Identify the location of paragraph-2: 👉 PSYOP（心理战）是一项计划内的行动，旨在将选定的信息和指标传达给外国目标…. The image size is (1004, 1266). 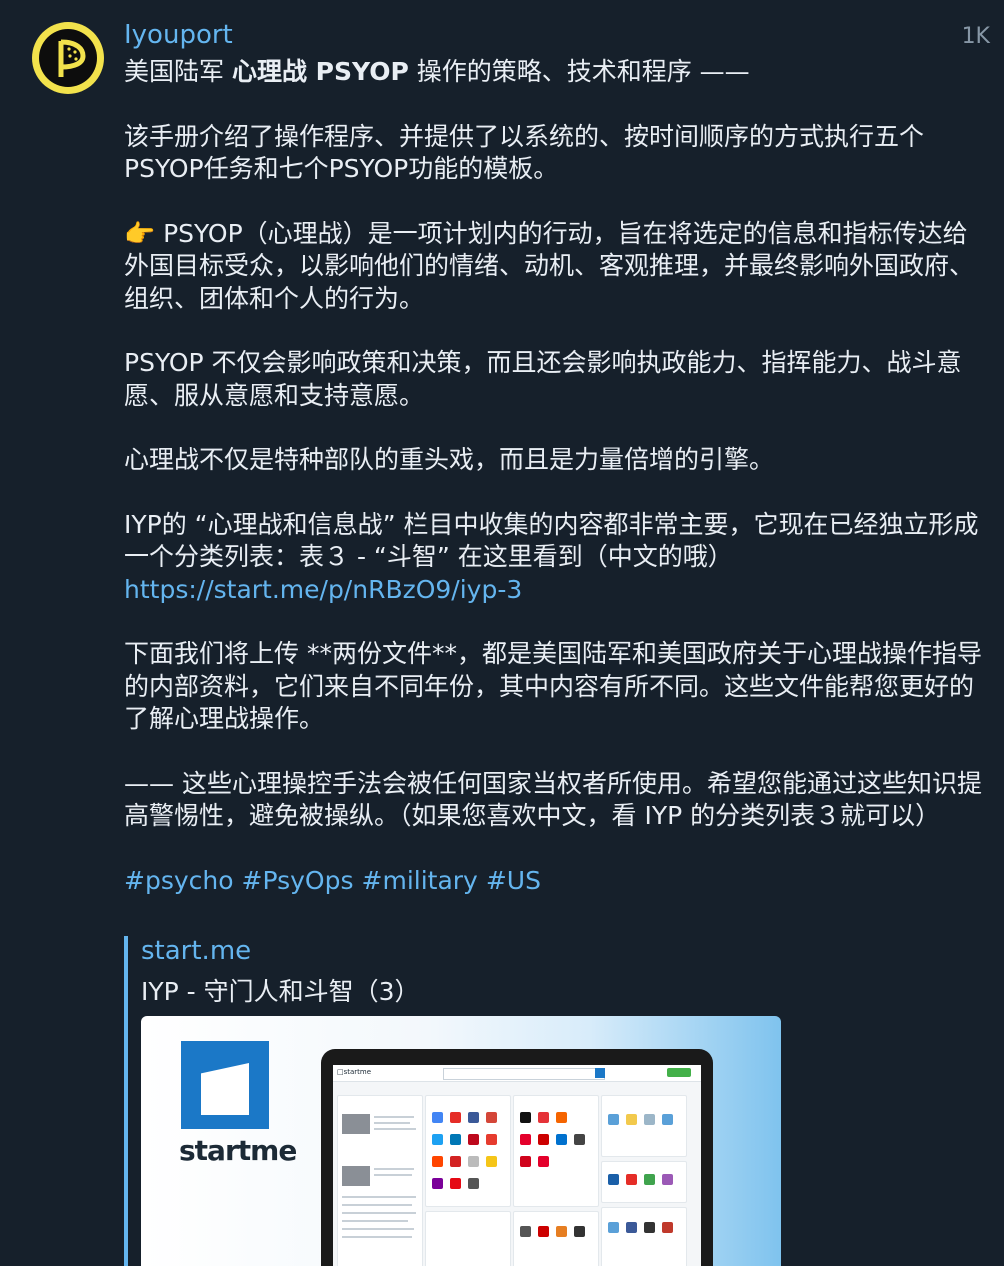
(549, 265).